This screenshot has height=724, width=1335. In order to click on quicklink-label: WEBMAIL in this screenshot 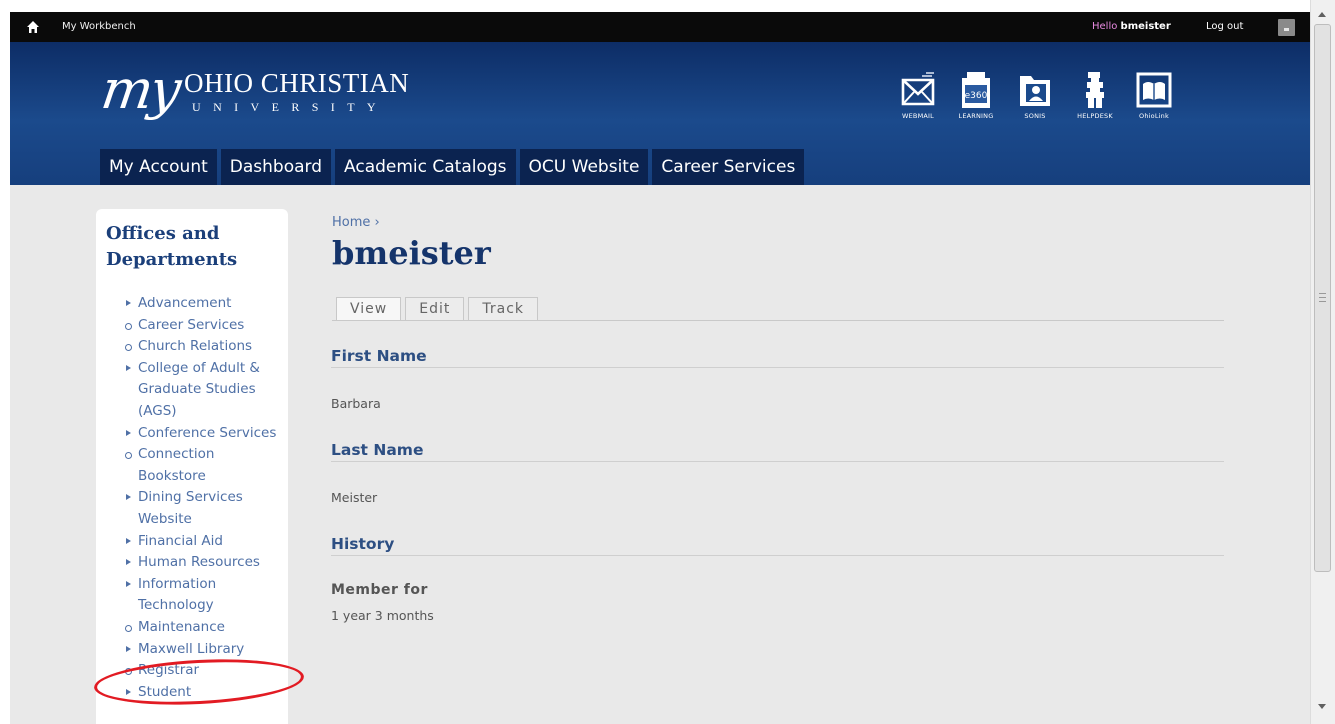, I will do `click(918, 116)`.